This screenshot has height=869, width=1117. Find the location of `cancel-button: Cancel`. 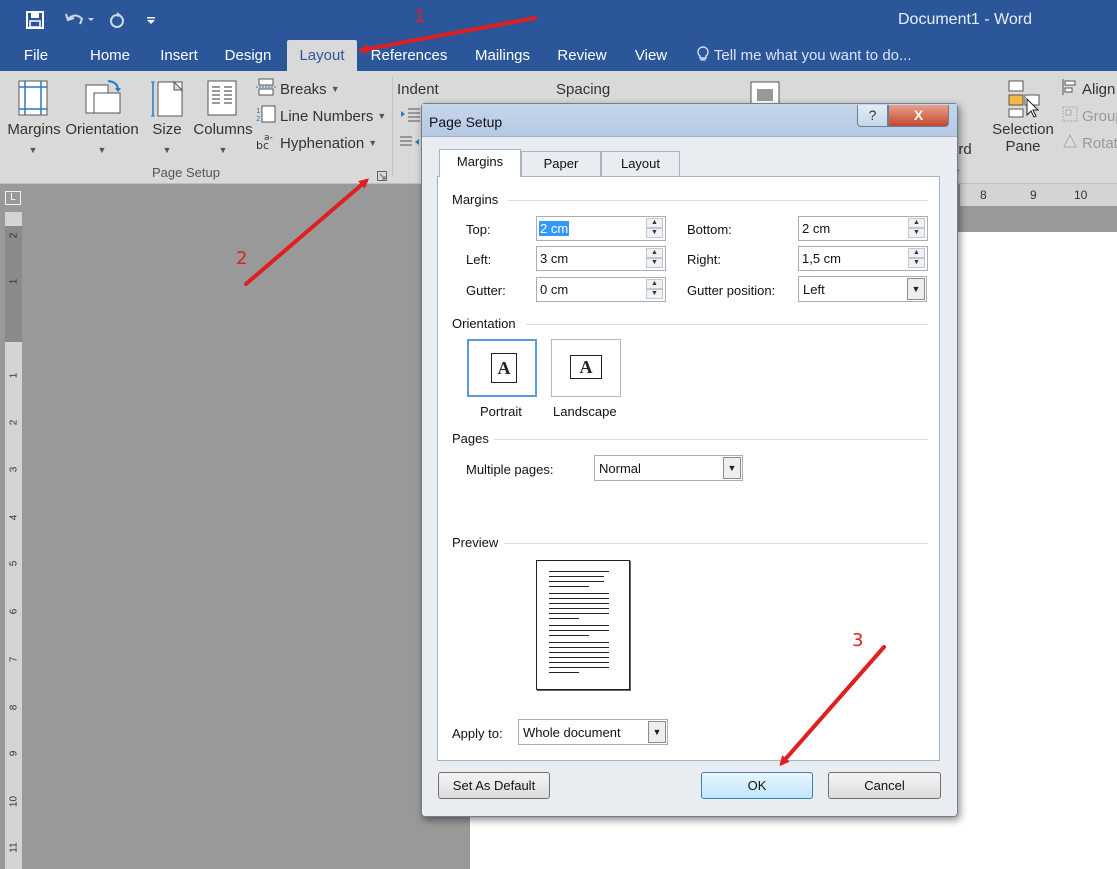

cancel-button: Cancel is located at coordinates (884, 785).